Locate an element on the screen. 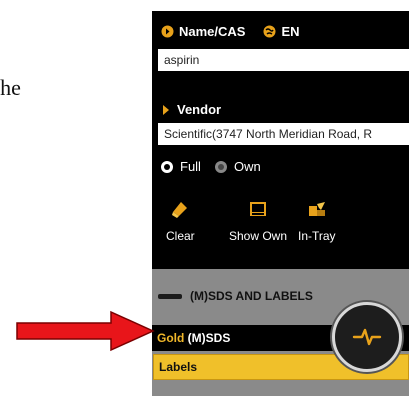 The height and width of the screenshot is (396, 409). clear-label: Clear is located at coordinates (180, 236).